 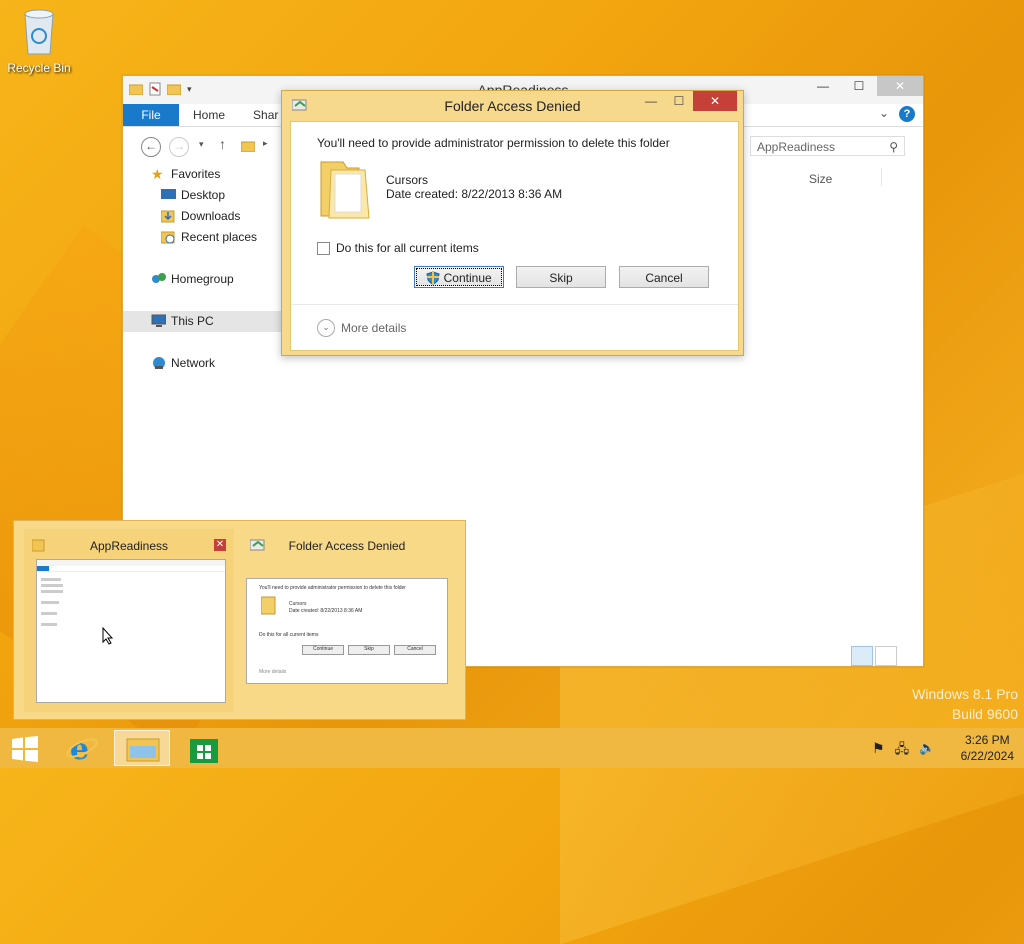 I want to click on apply-to-all-label: Do this for all current items, so click(x=407, y=248).